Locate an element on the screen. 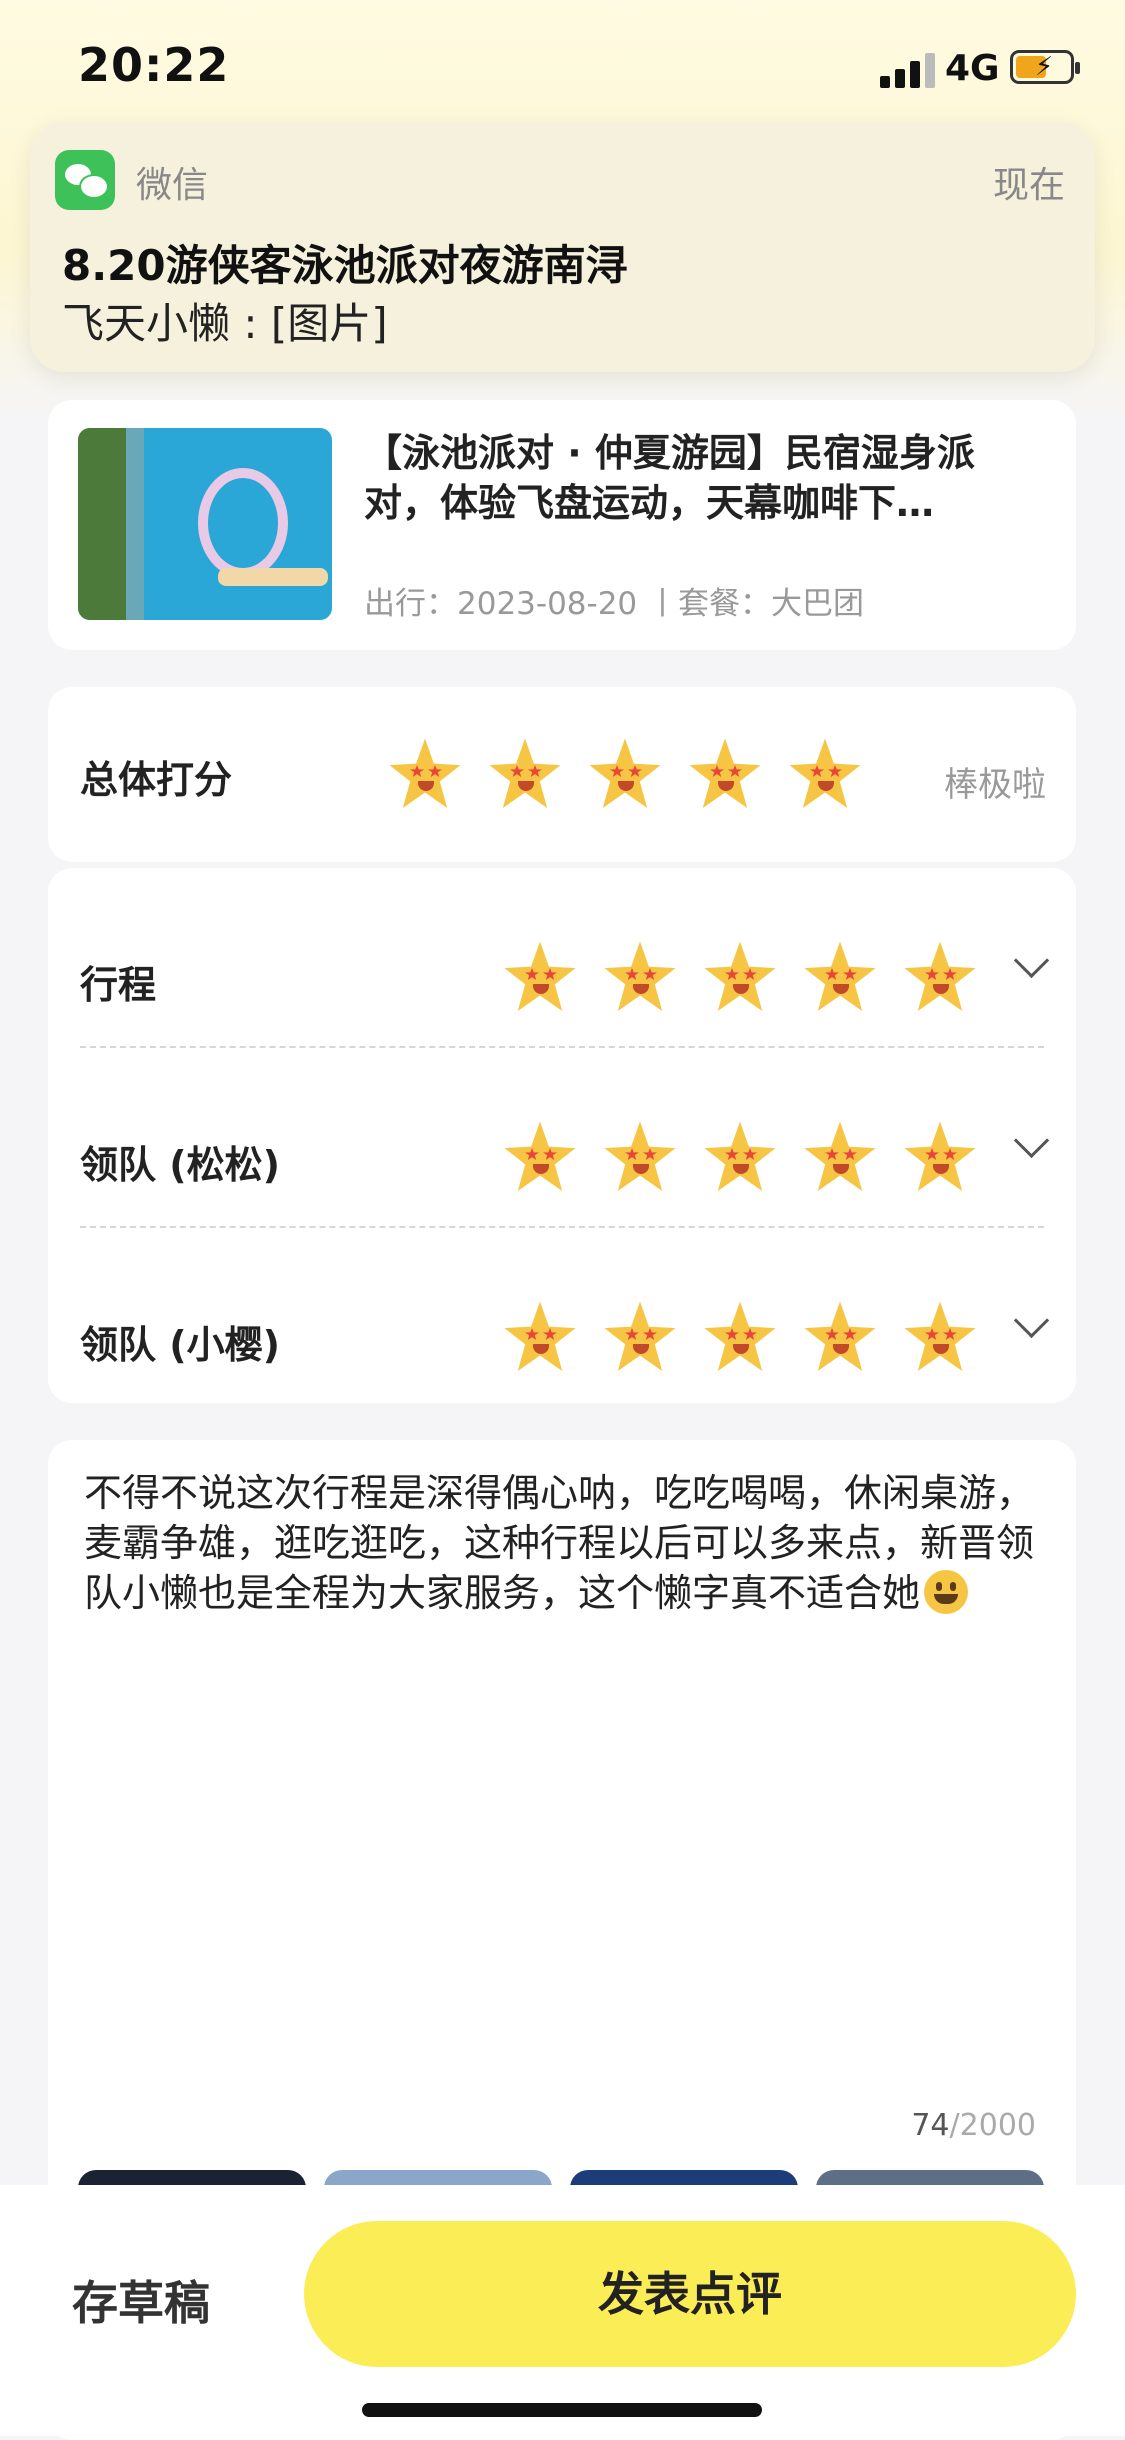  rating-stars-guide-songsong is located at coordinates (739, 1160).